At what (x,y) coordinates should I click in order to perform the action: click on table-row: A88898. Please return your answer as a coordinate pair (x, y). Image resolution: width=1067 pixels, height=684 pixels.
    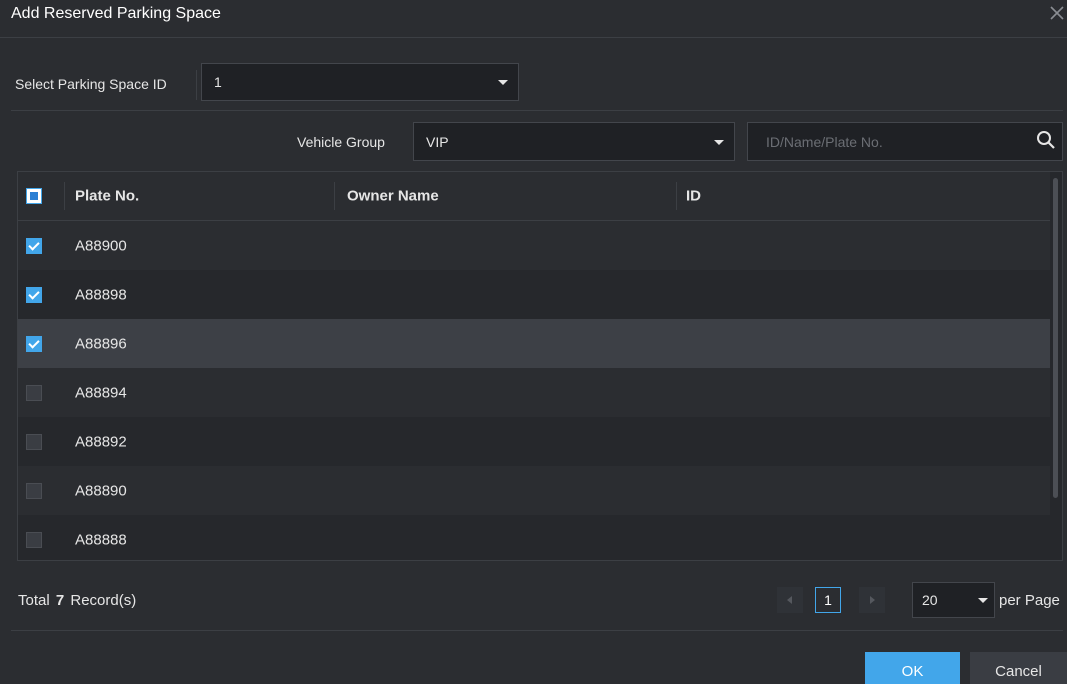
    Looking at the image, I should click on (534, 294).